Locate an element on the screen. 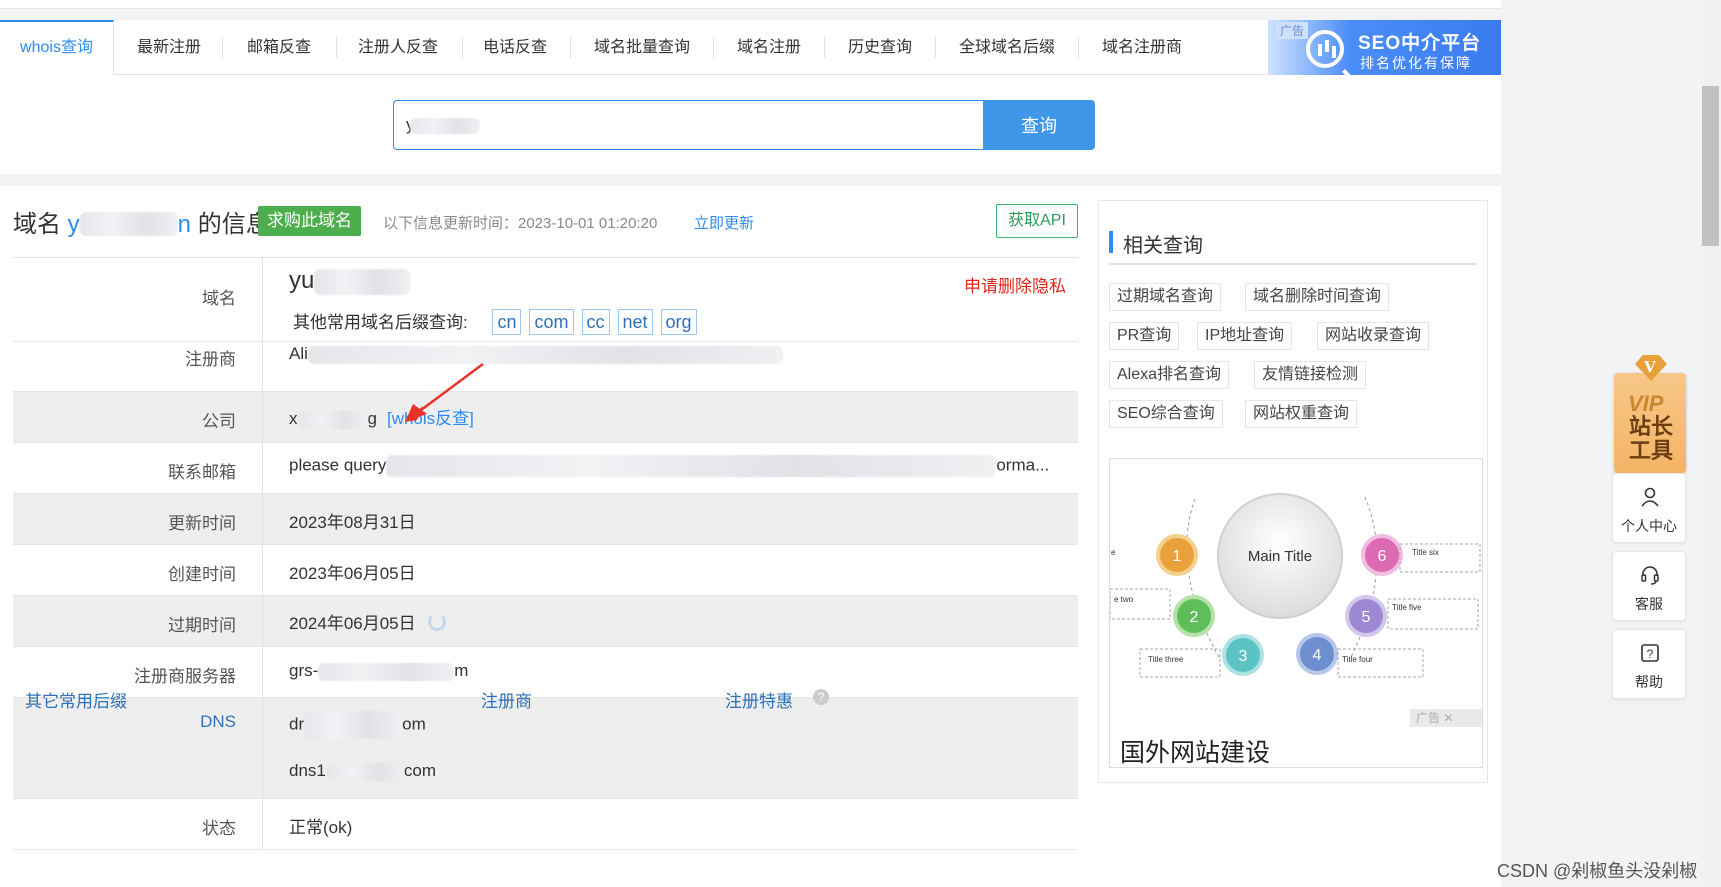 The image size is (1721, 887). redacted-whois-server is located at coordinates (386, 671).